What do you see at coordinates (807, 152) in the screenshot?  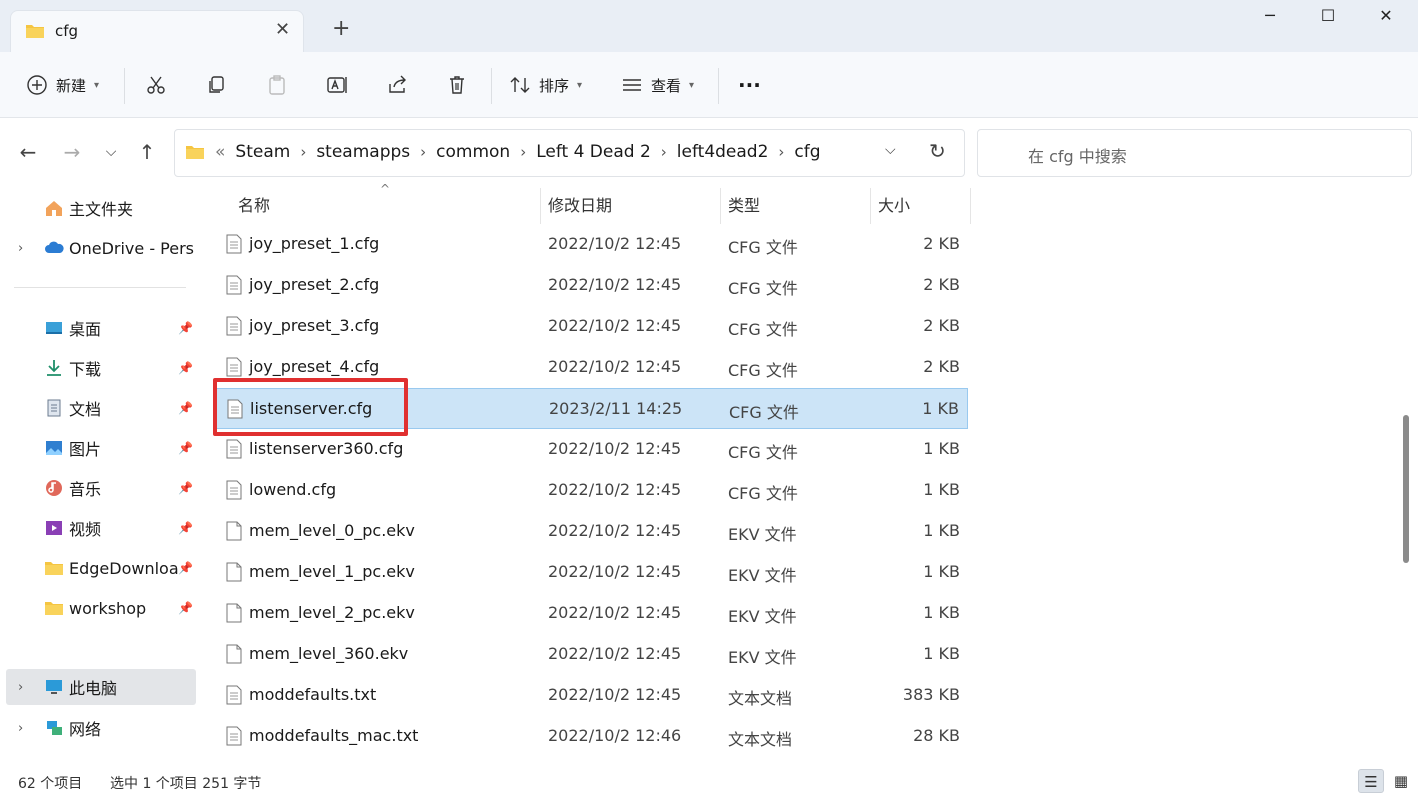 I see `breadcrumb-cfg: cfg` at bounding box center [807, 152].